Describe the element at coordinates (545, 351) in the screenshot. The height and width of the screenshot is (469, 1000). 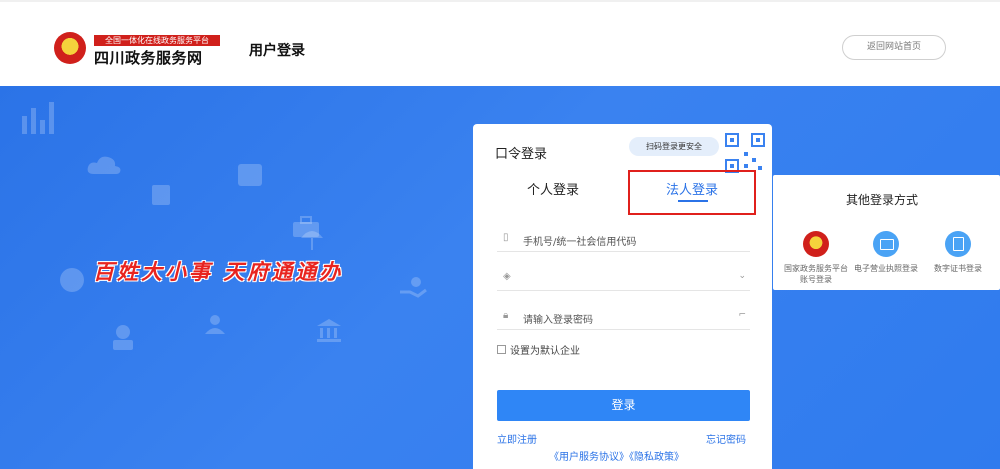
I see `default-enterprise-label: 设置为默认企业` at that location.